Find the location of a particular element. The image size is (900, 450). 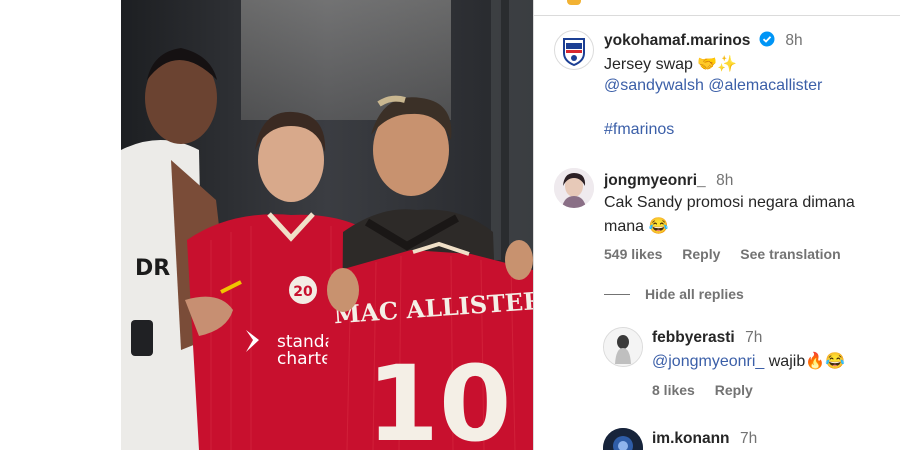

post-header: yokohamaf.marinos 8h is located at coordinates (703, 40).